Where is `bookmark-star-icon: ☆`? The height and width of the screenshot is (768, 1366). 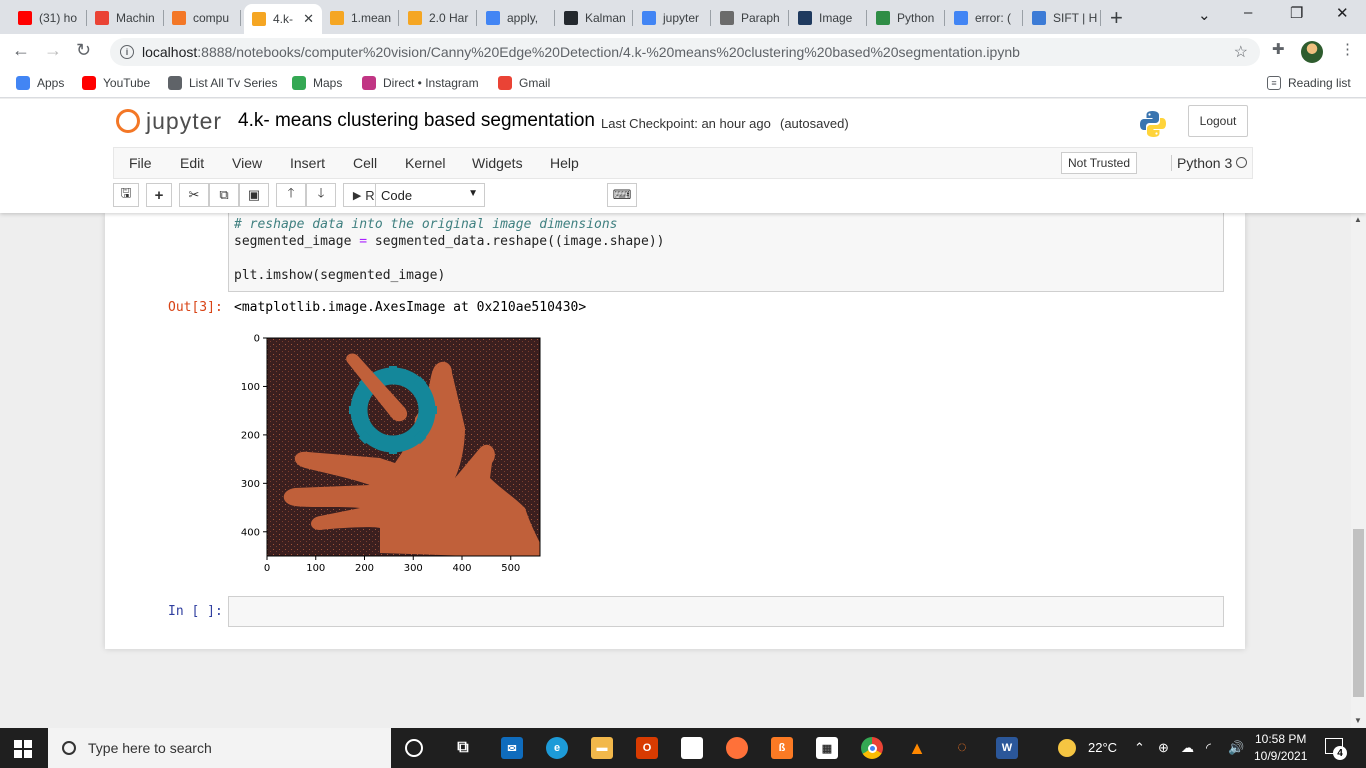 bookmark-star-icon: ☆ is located at coordinates (1241, 52).